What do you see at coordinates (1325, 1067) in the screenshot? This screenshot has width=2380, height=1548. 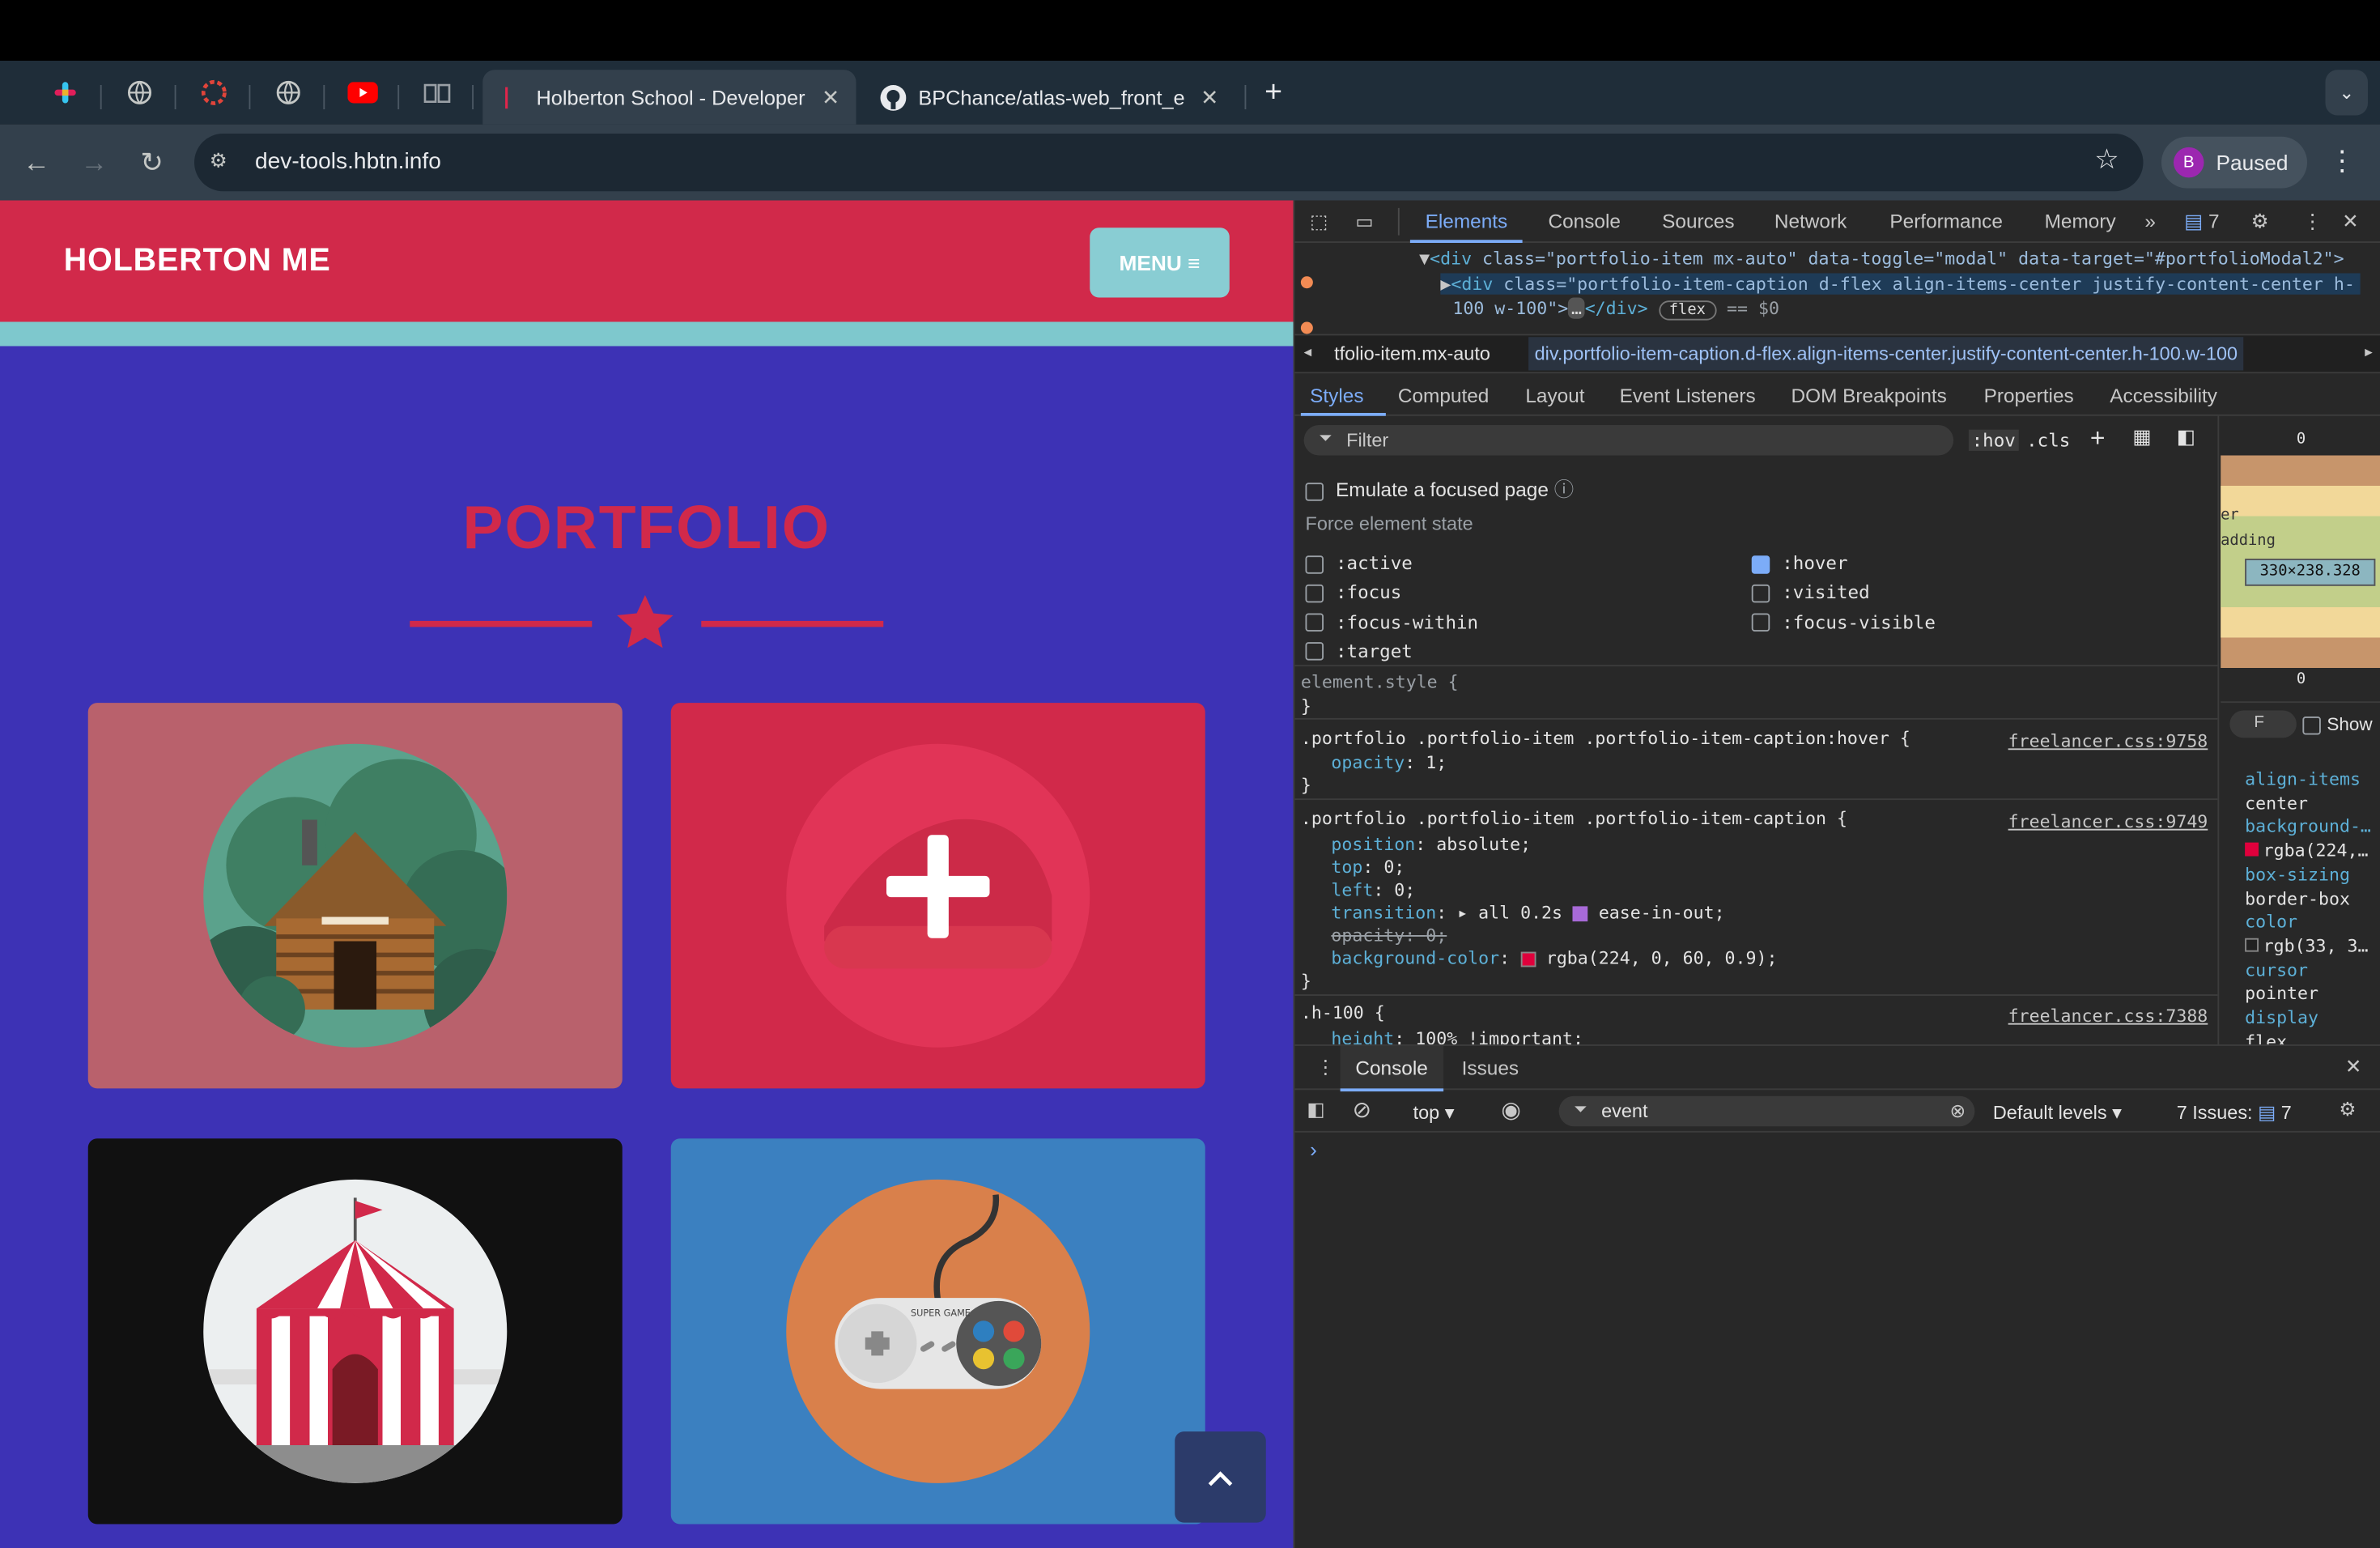 I see `drawer-menu-icon: ⋮` at bounding box center [1325, 1067].